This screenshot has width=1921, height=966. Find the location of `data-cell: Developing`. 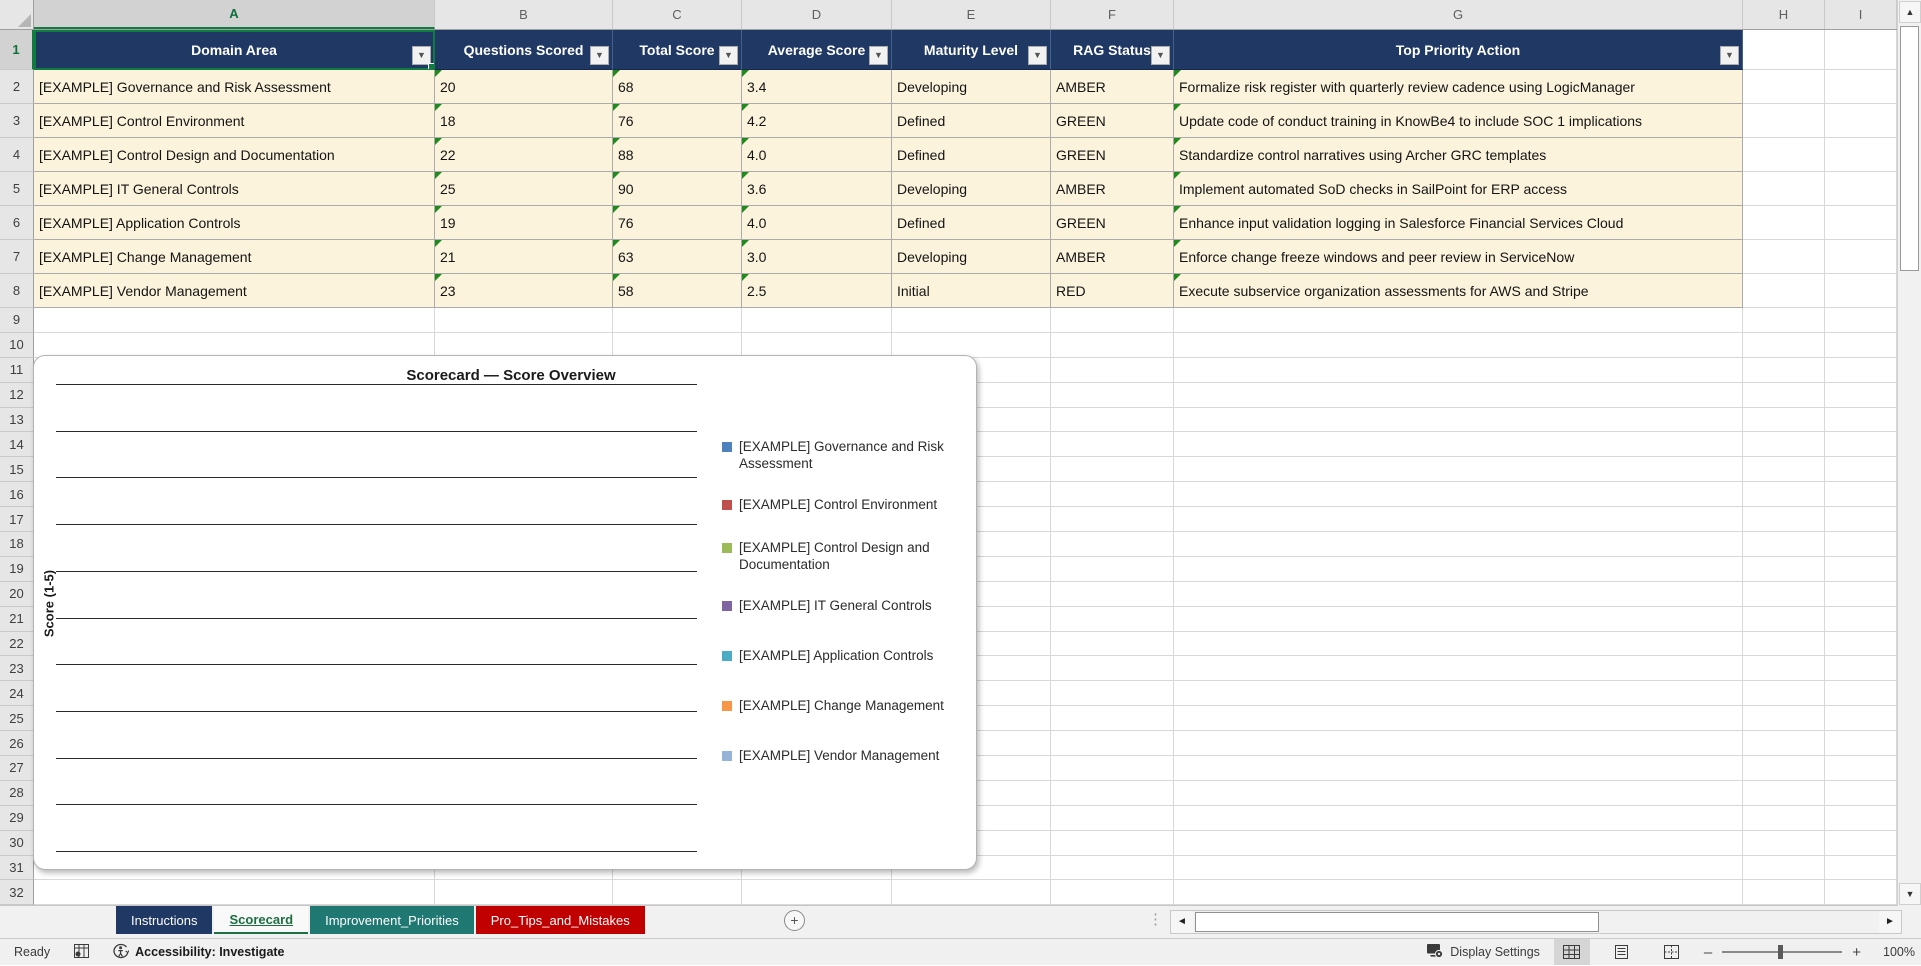

data-cell: Developing is located at coordinates (971, 189).